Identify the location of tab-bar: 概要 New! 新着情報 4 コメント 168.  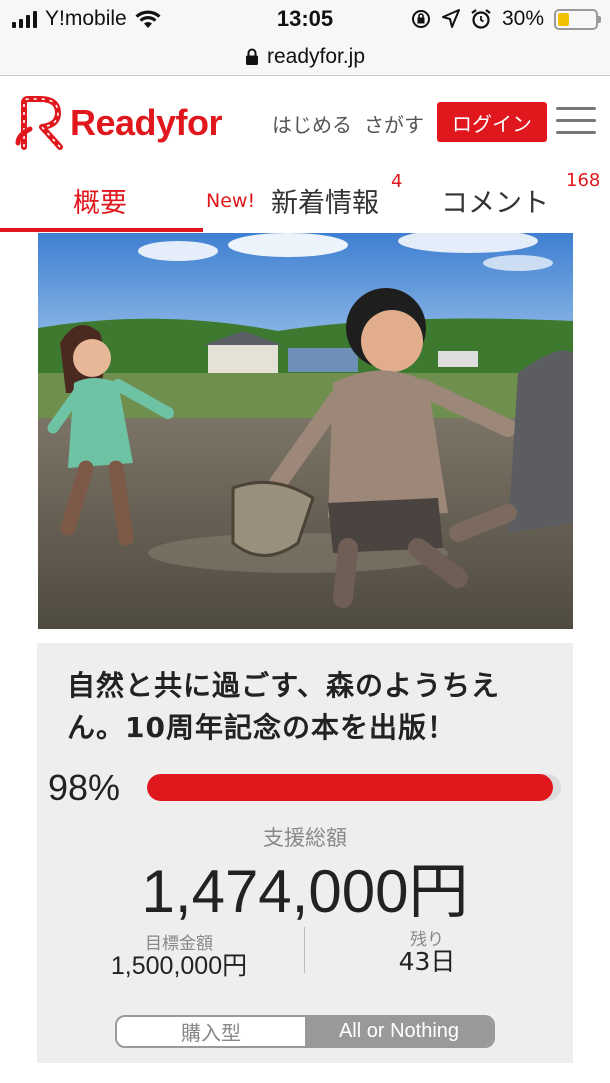
(305, 200).